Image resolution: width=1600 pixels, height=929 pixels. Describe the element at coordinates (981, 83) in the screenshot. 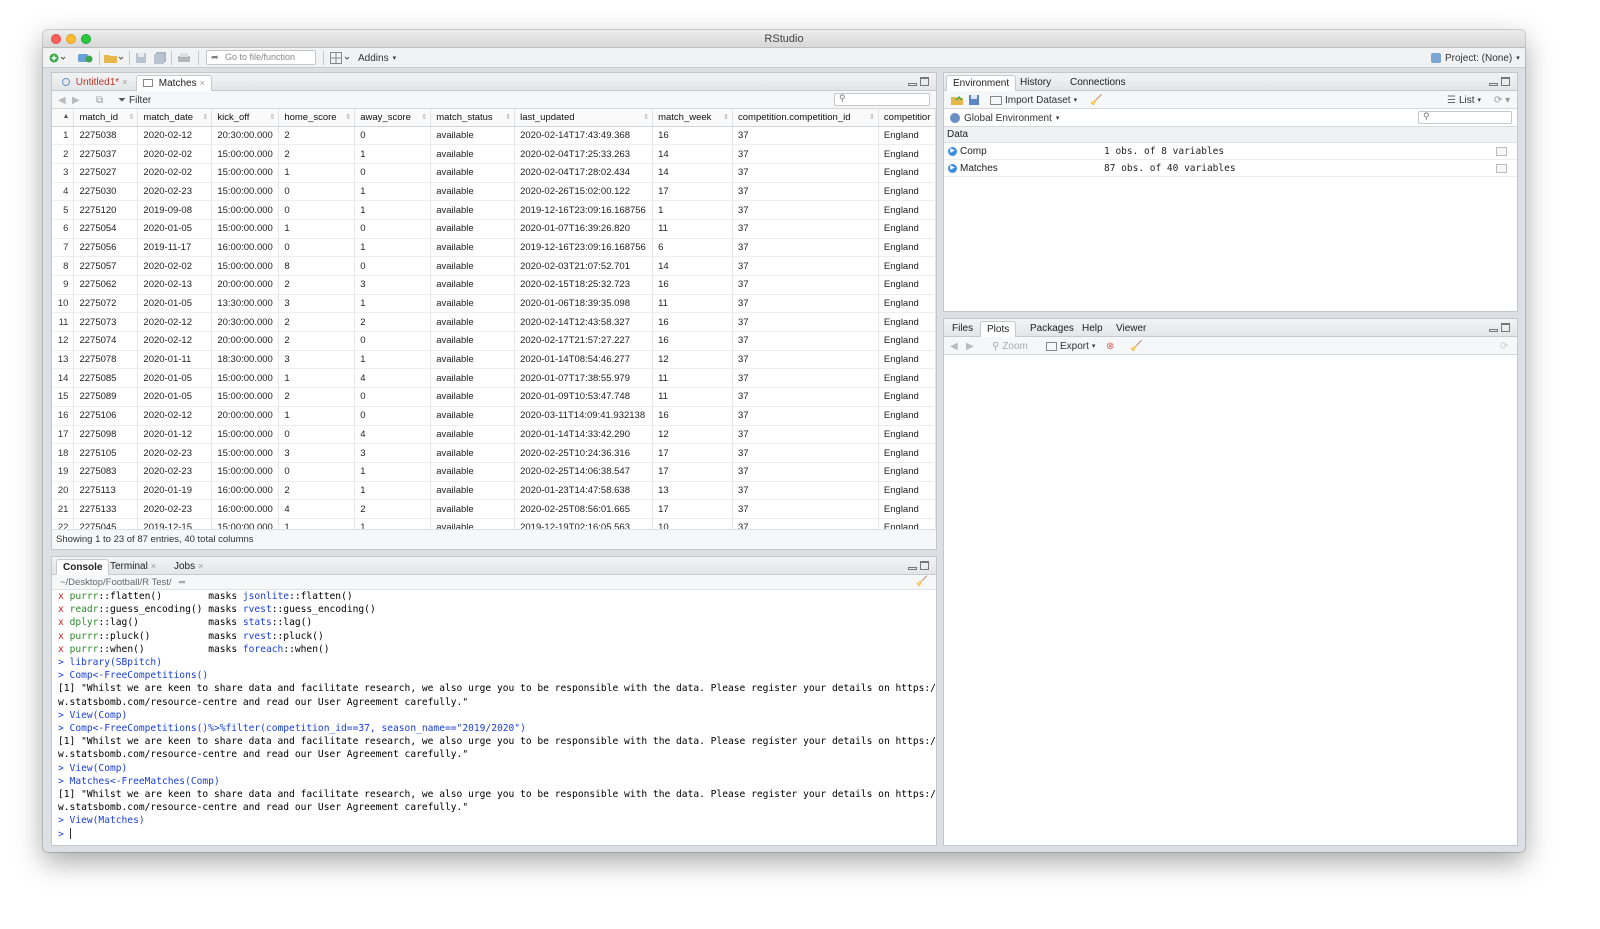

I see `tab-environment: Environment` at that location.